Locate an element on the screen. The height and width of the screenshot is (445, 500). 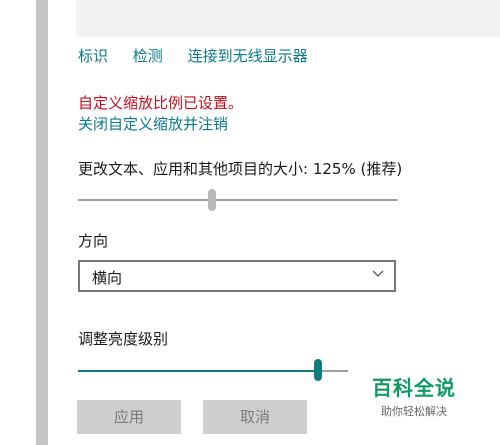
cancel-button: 取消 is located at coordinates (255, 417).